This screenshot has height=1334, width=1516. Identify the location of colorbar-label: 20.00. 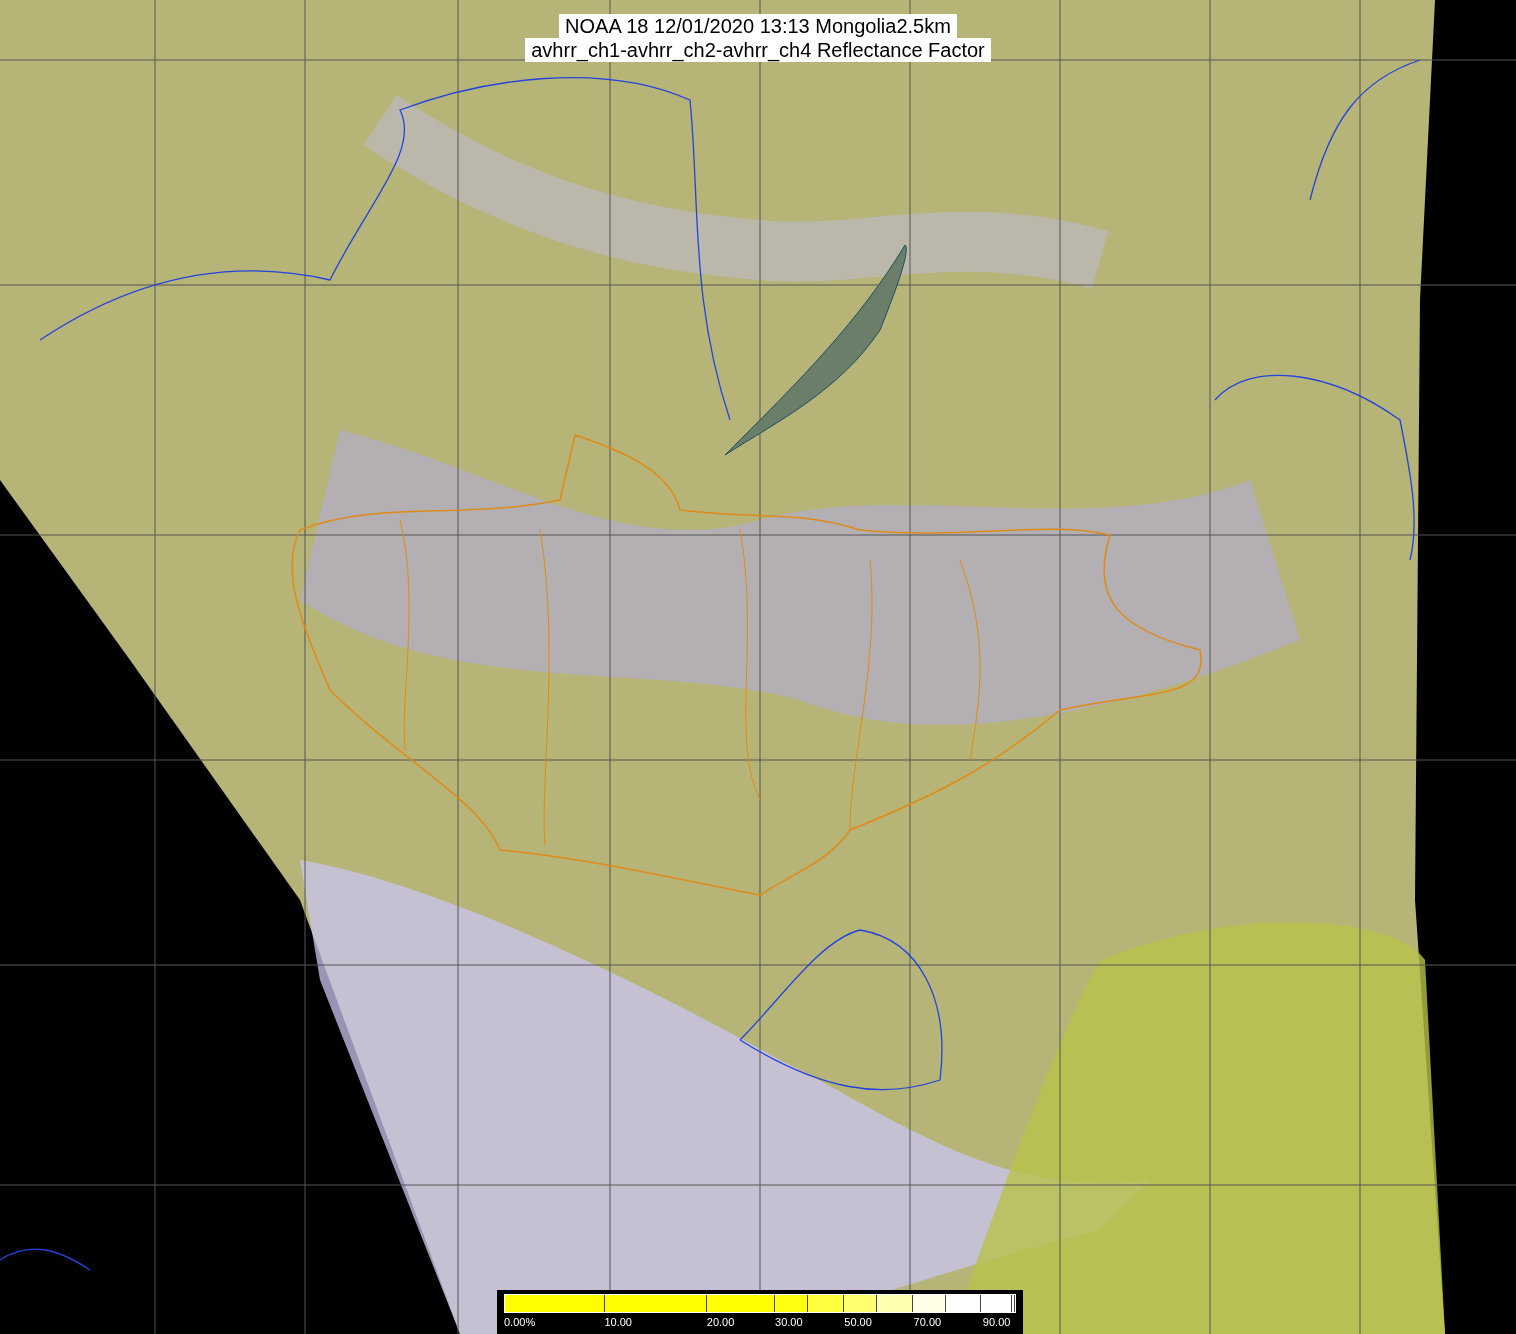
(720, 1322).